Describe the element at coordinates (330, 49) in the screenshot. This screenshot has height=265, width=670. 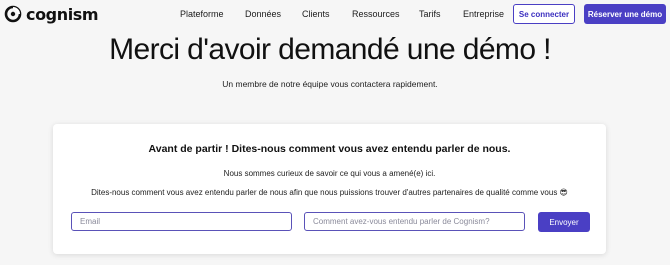
I see `page-title: Merci d'avoir demandé une démo !` at that location.